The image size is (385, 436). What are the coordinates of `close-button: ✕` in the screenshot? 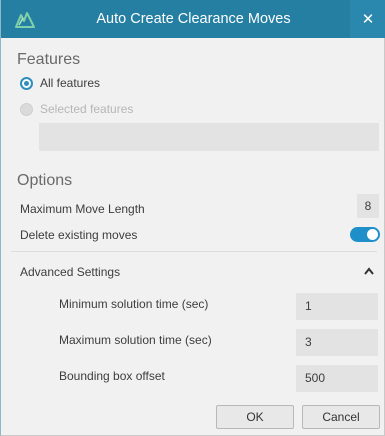 It's located at (367, 19).